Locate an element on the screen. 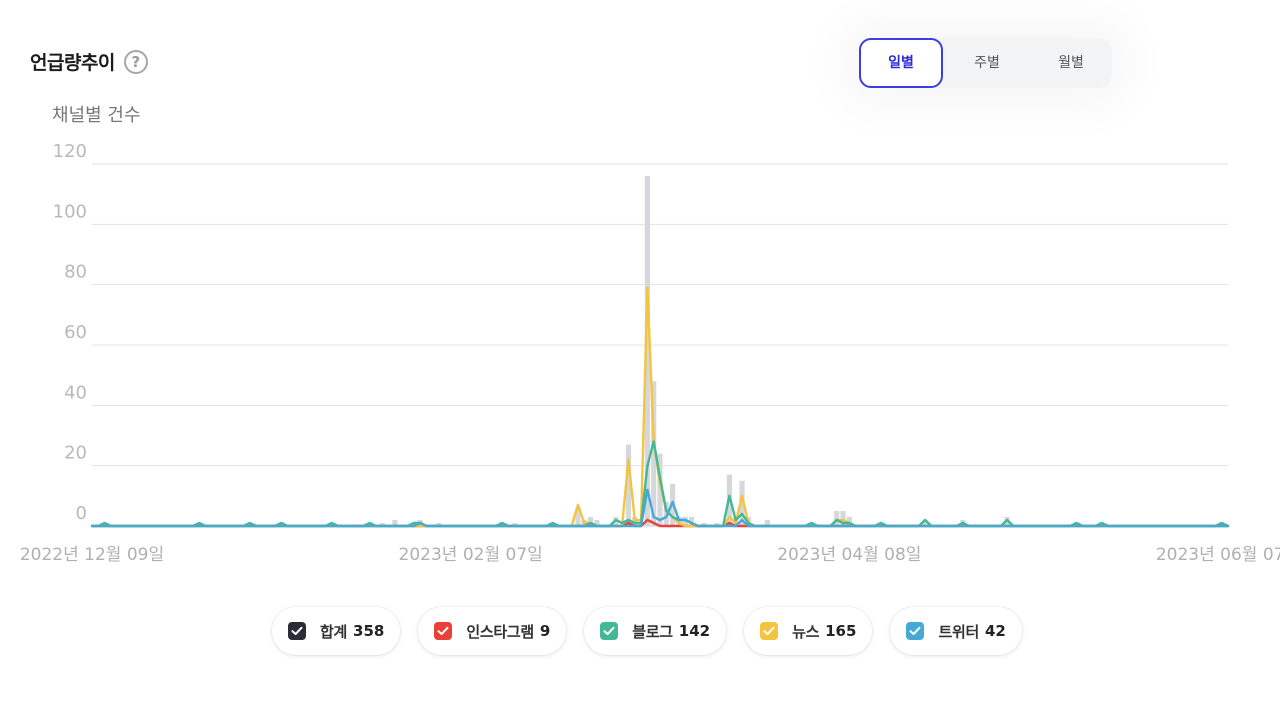  legend-label: 트위터 is located at coordinates (958, 631).